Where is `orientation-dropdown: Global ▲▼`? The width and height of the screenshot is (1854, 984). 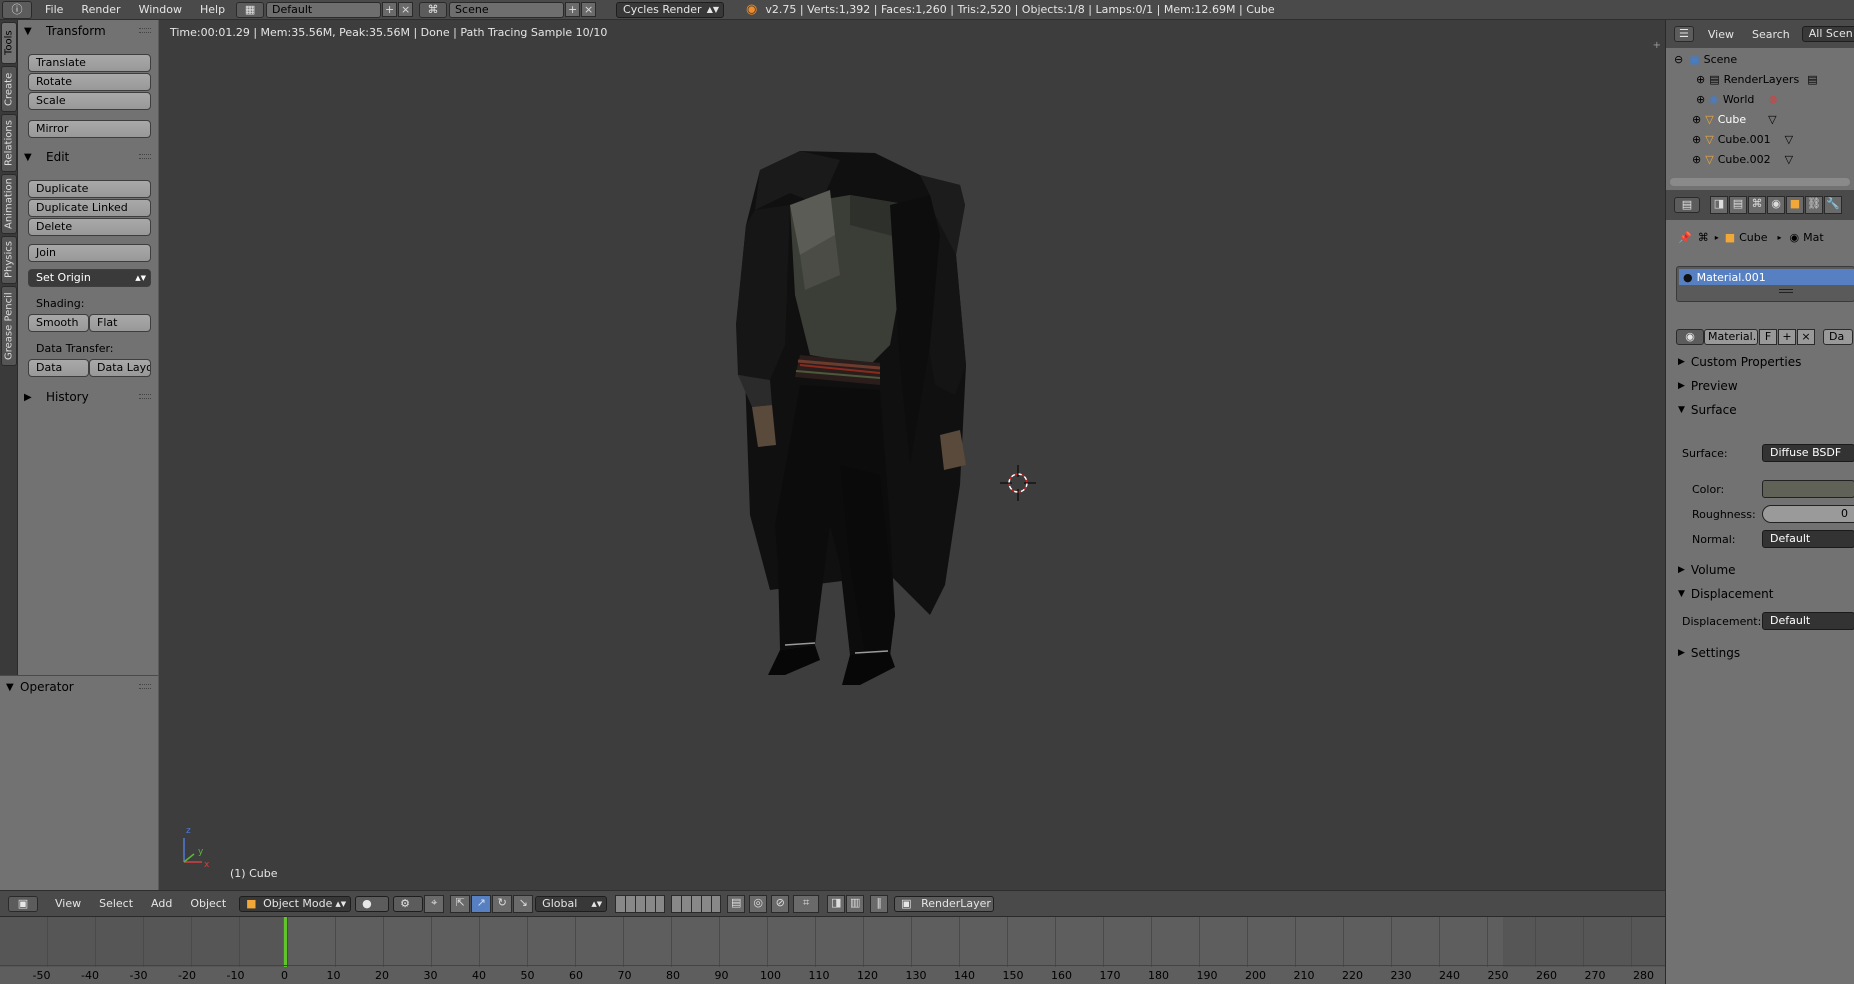 orientation-dropdown: Global ▲▼ is located at coordinates (571, 903).